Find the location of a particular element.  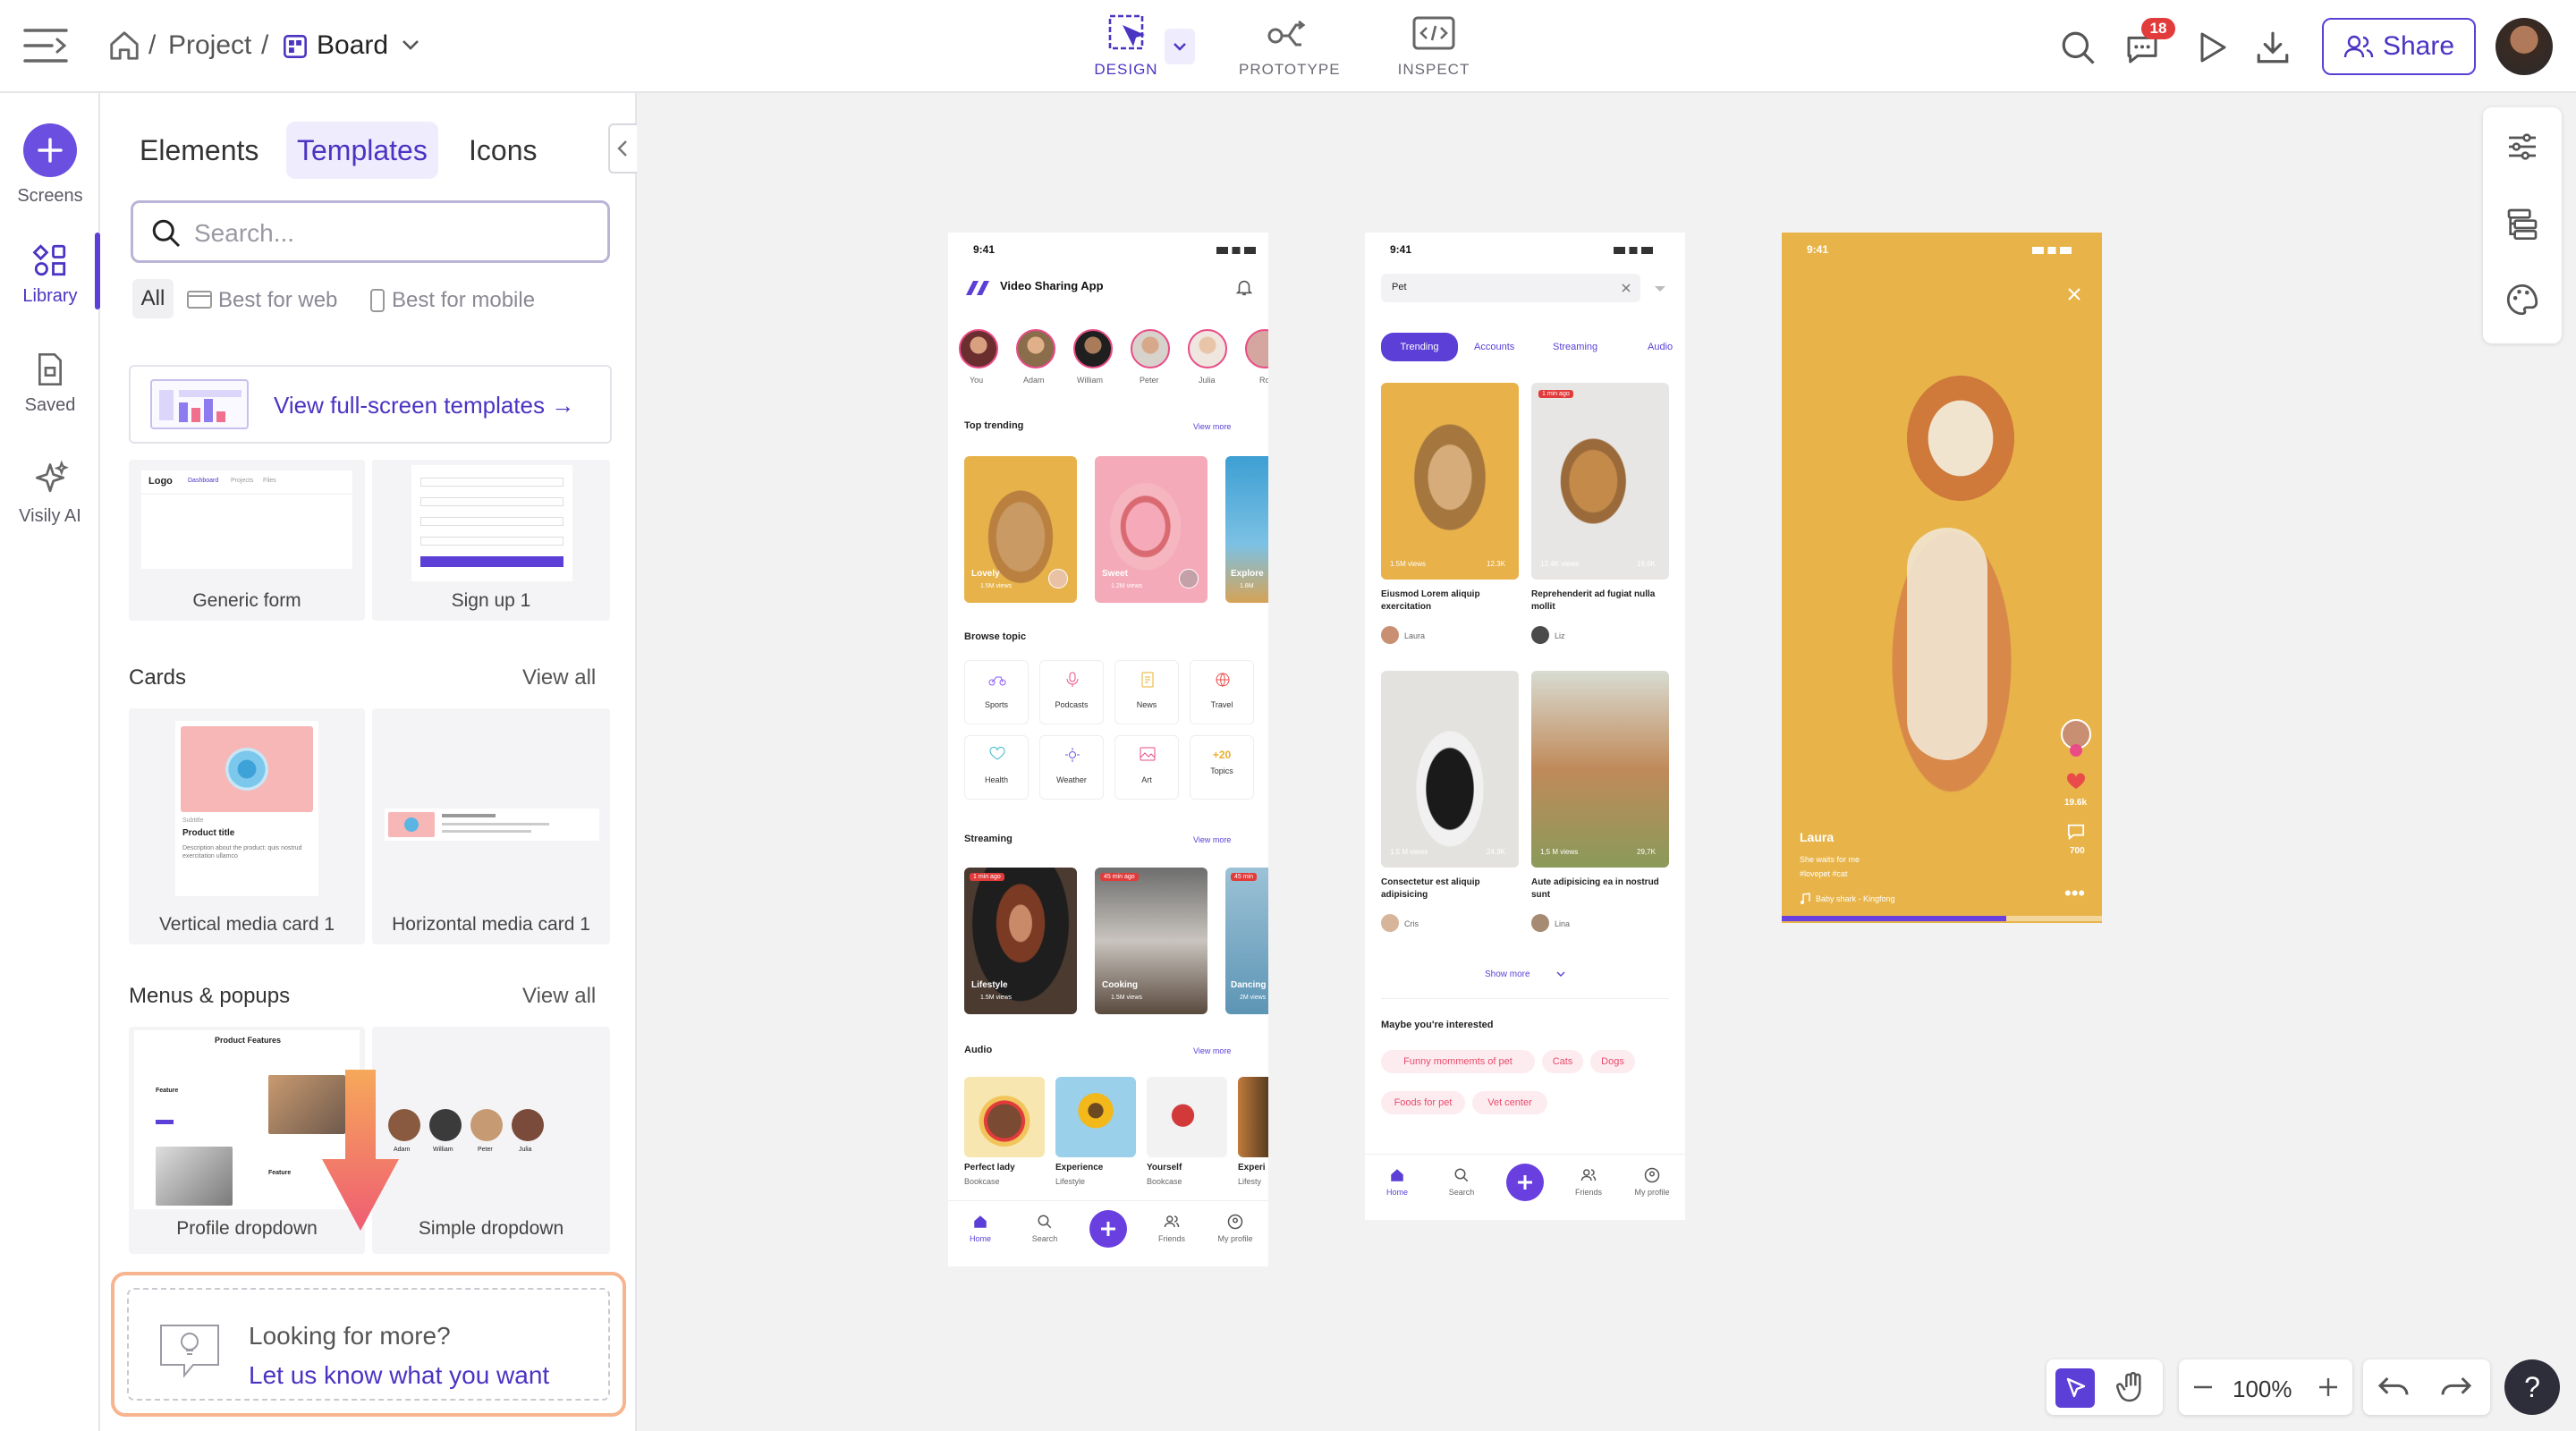

topic-more: +20 Topics is located at coordinates (1222, 768).